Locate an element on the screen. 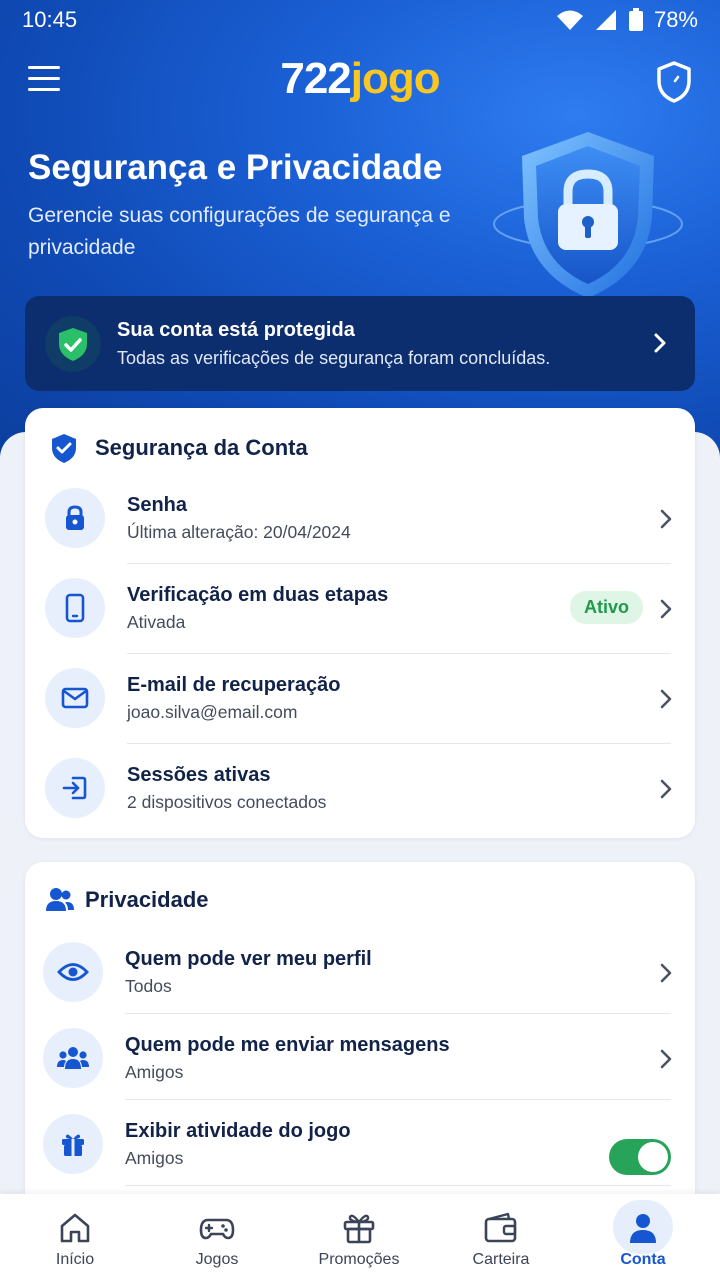 This screenshot has height=1280, width=720. account-security-header: Segurança da Conta is located at coordinates (178, 448).